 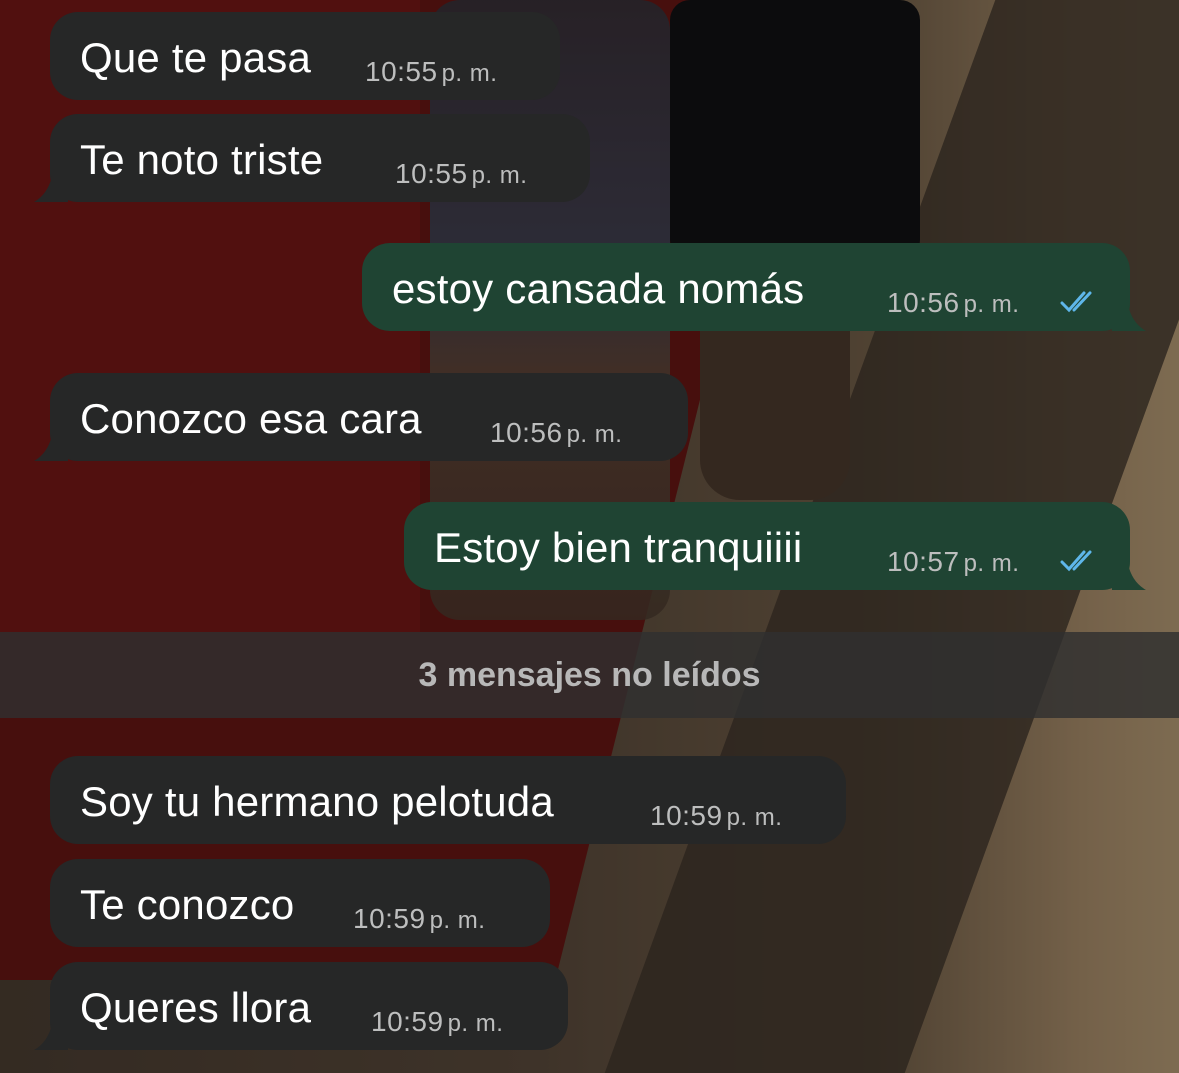 I want to click on message-text: estoy cansada nomás, so click(x=598, y=288).